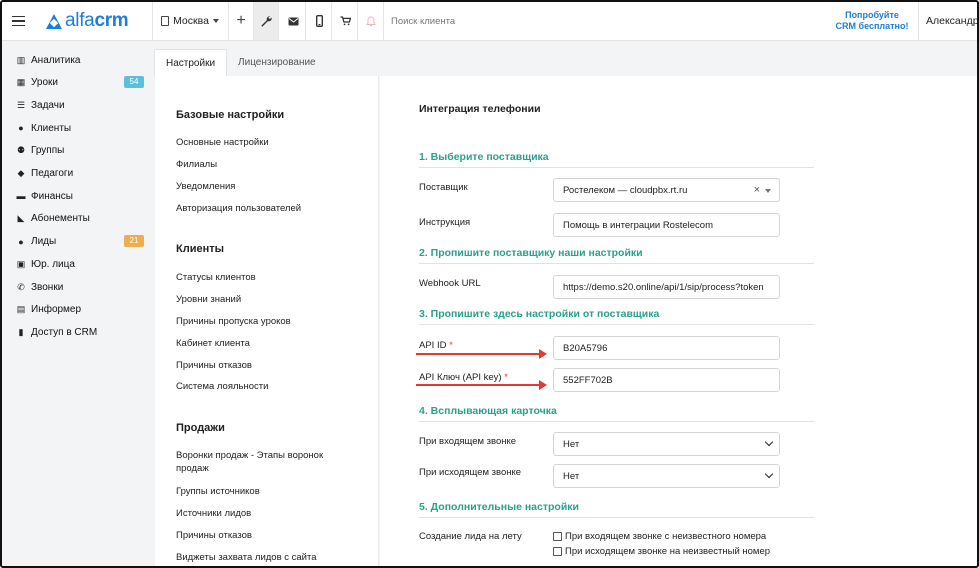 This screenshot has height=568, width=979. What do you see at coordinates (757, 190) in the screenshot?
I see `clear-icon: ×` at bounding box center [757, 190].